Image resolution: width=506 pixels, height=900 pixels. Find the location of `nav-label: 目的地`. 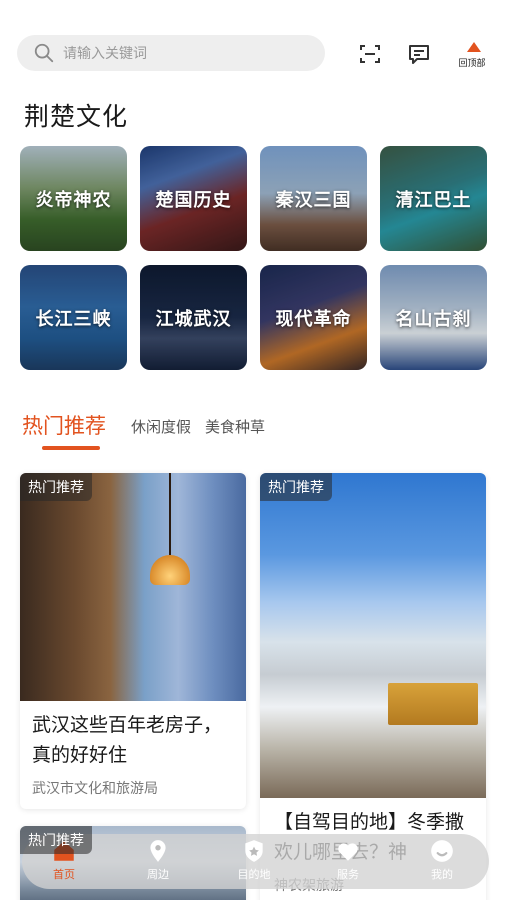

nav-label: 目的地 is located at coordinates (254, 874).